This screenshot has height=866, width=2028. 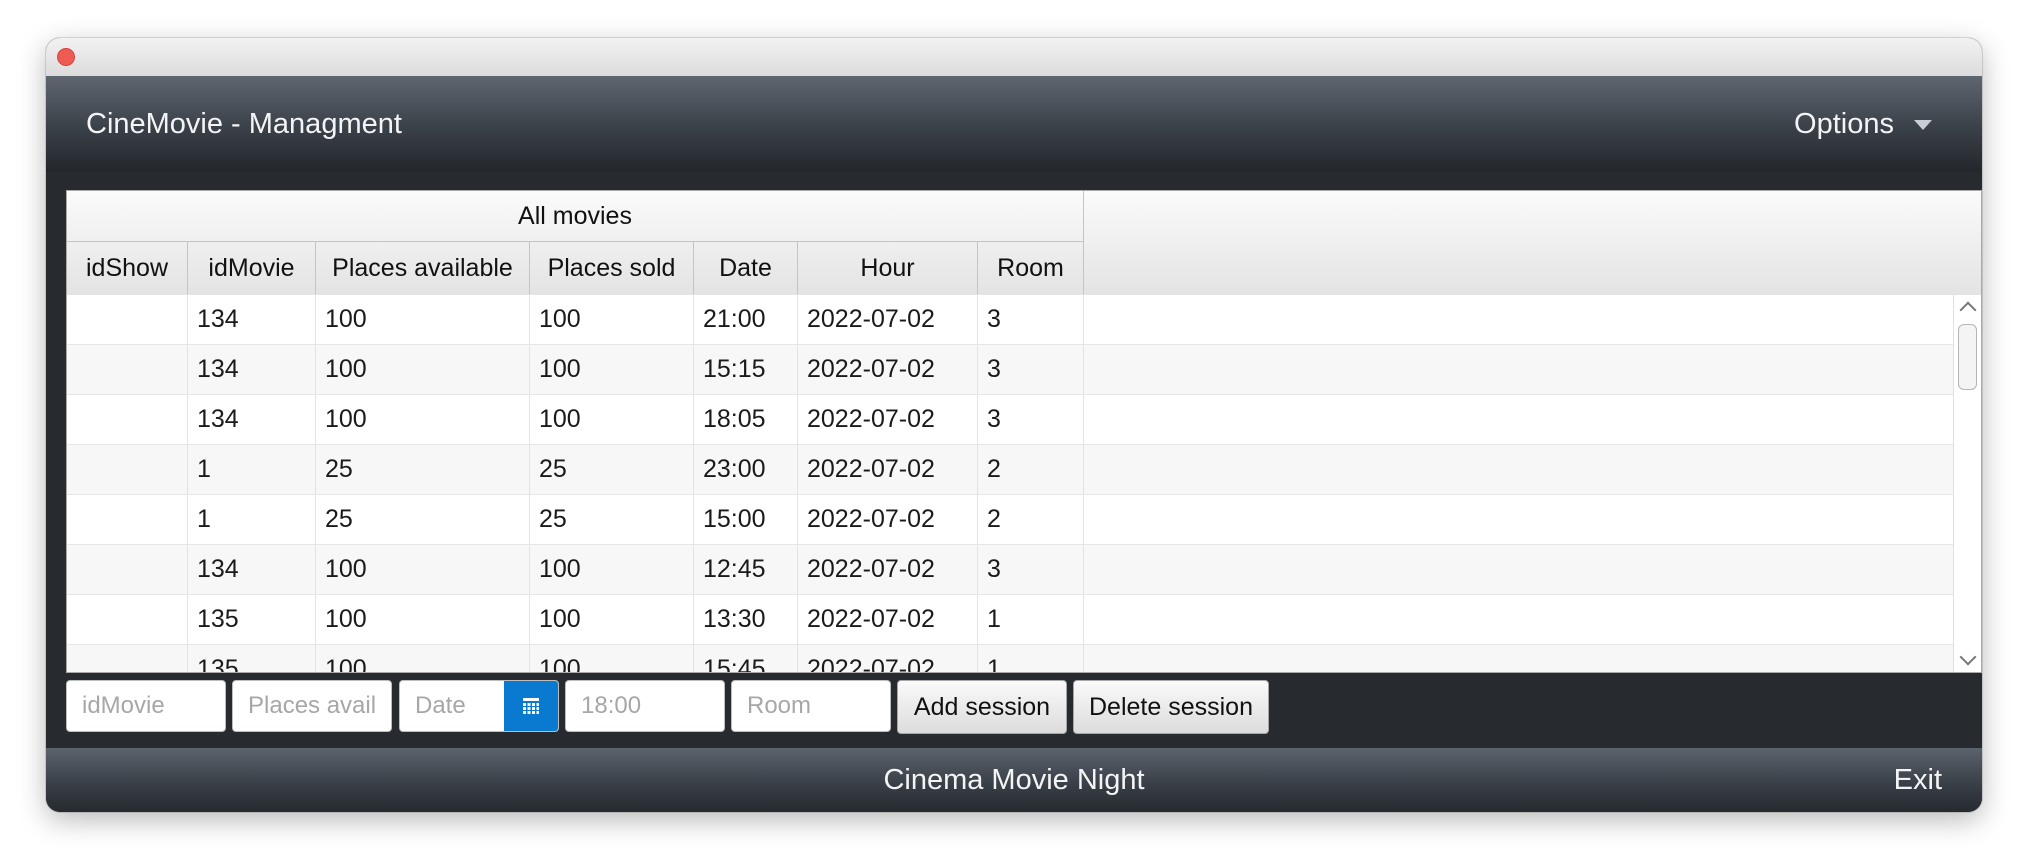 What do you see at coordinates (811, 706) in the screenshot?
I see `room-input` at bounding box center [811, 706].